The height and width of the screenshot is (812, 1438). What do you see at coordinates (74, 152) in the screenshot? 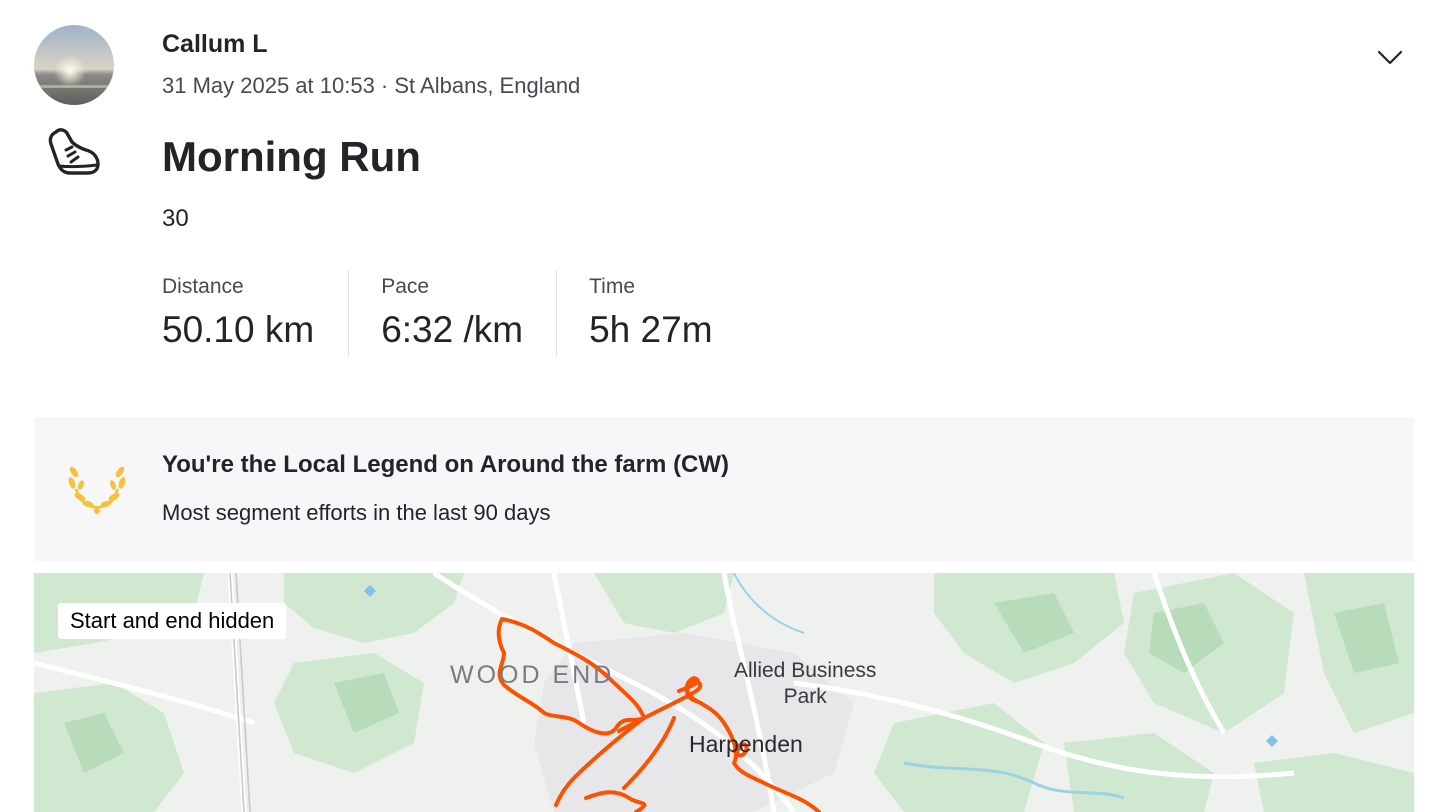
I see `running-shoe-icon` at bounding box center [74, 152].